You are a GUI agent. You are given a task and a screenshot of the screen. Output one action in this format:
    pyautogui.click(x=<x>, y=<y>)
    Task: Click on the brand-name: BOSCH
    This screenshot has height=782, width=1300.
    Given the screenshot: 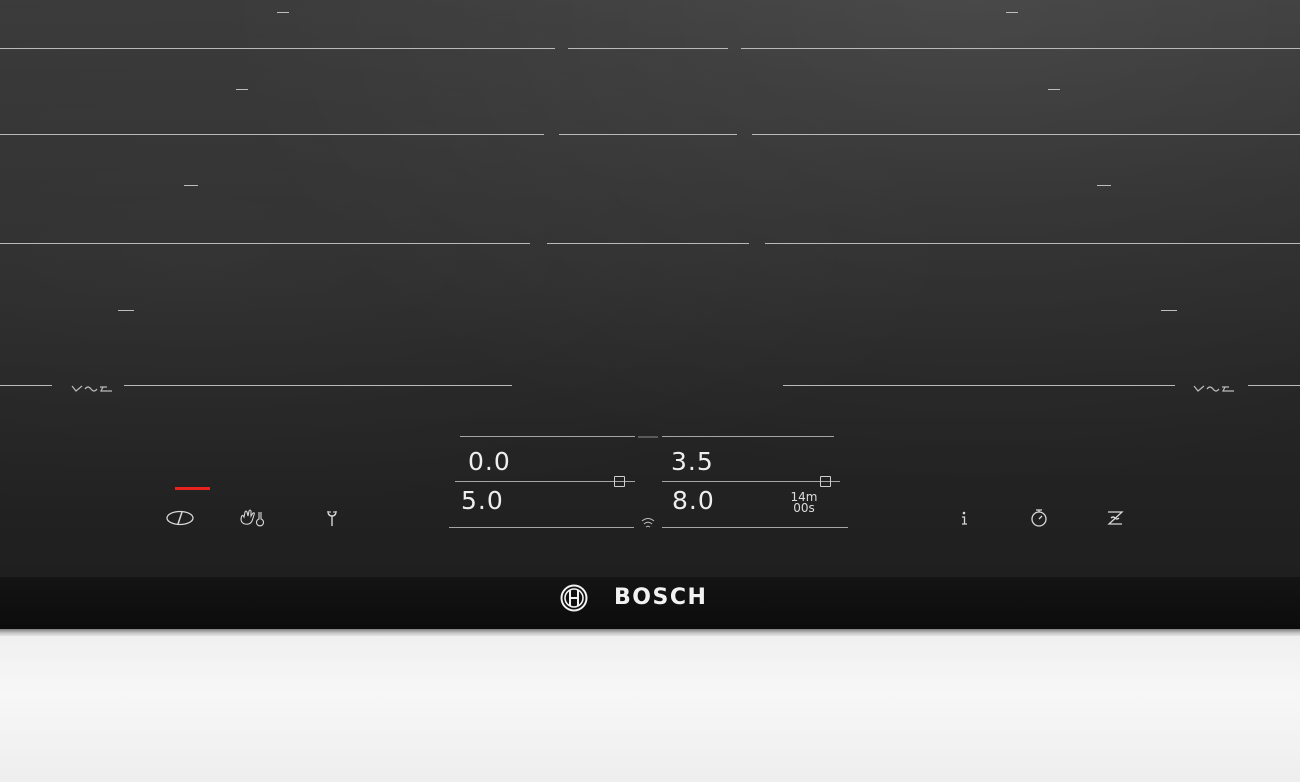 What is the action you would take?
    pyautogui.click(x=661, y=597)
    